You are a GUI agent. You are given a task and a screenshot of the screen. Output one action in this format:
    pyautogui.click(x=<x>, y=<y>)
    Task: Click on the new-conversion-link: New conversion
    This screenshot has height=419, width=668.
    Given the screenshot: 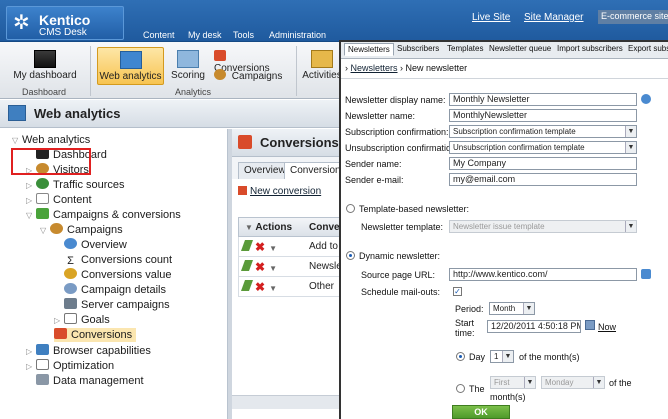 What is the action you would take?
    pyautogui.click(x=279, y=191)
    